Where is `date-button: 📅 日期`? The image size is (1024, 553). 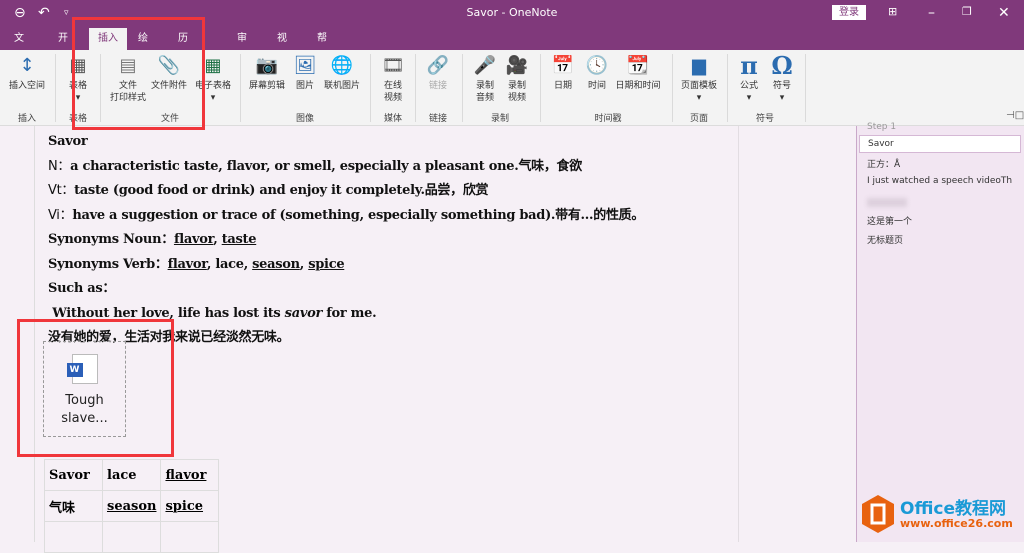
date-button: 📅 日期 is located at coordinates (563, 73).